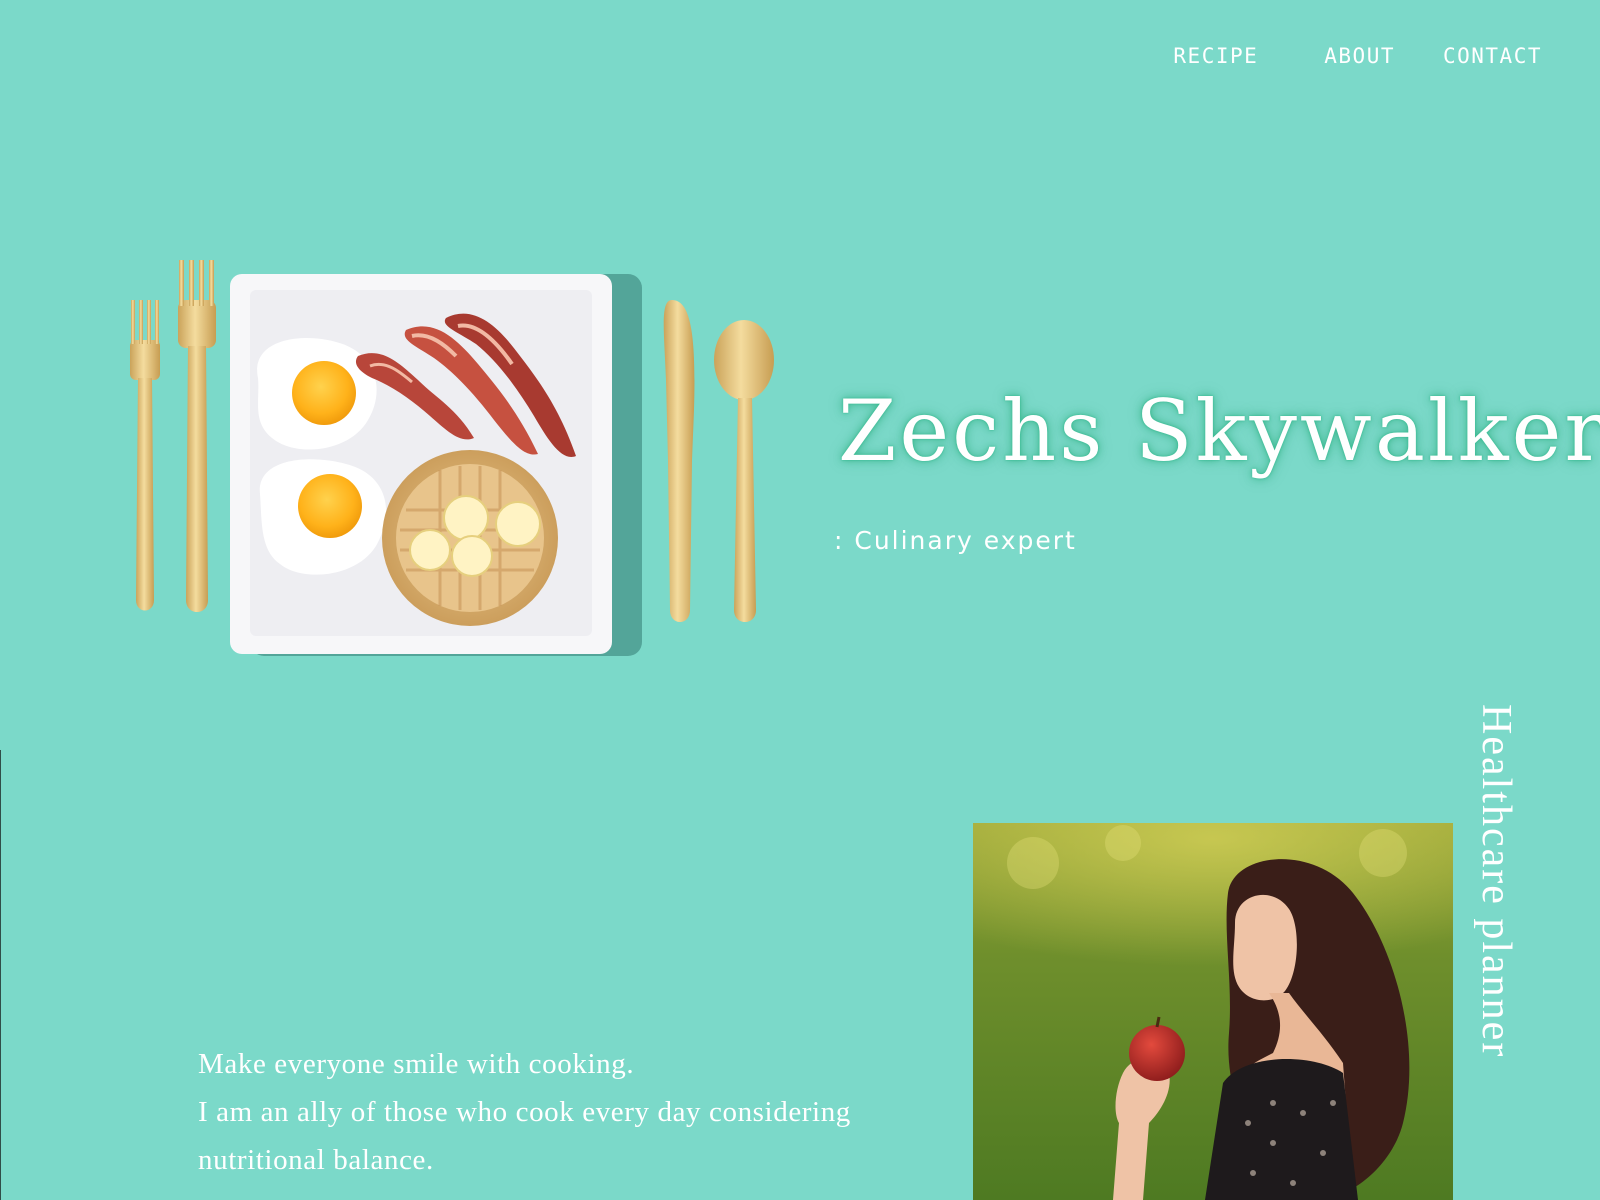  What do you see at coordinates (1215, 56) in the screenshot?
I see `nav-recipe-link: RECIPE` at bounding box center [1215, 56].